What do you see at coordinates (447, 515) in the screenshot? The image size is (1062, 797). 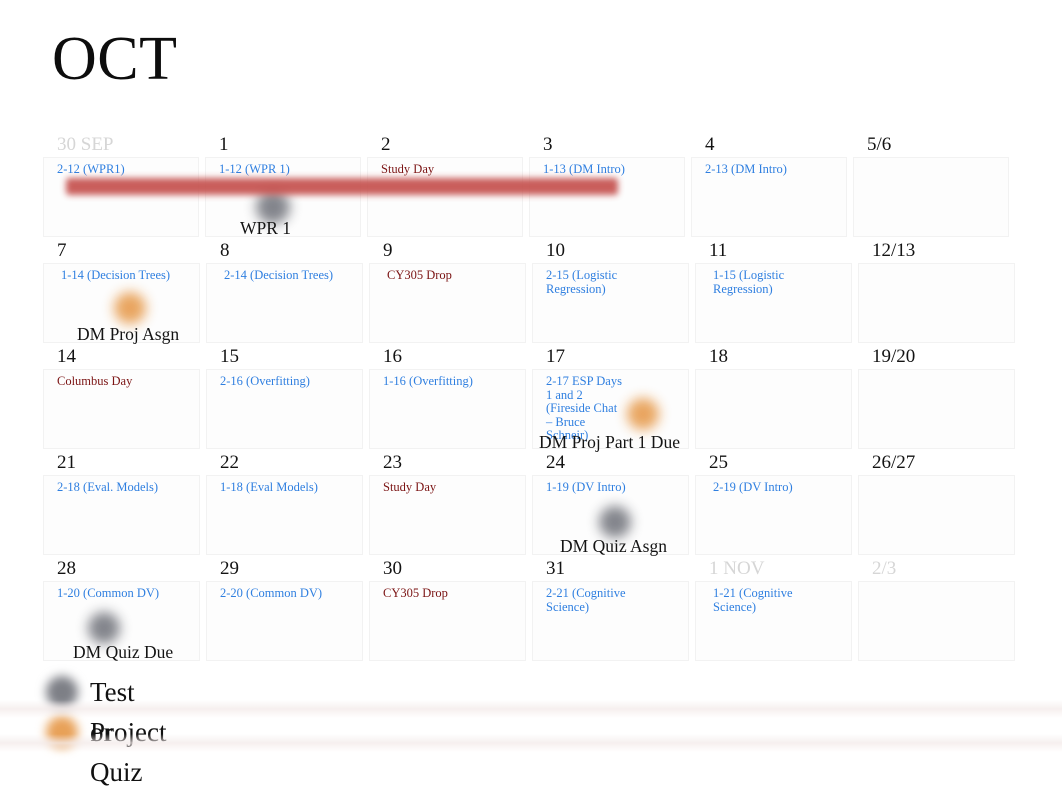 I see `day-cell-body: Study Day` at bounding box center [447, 515].